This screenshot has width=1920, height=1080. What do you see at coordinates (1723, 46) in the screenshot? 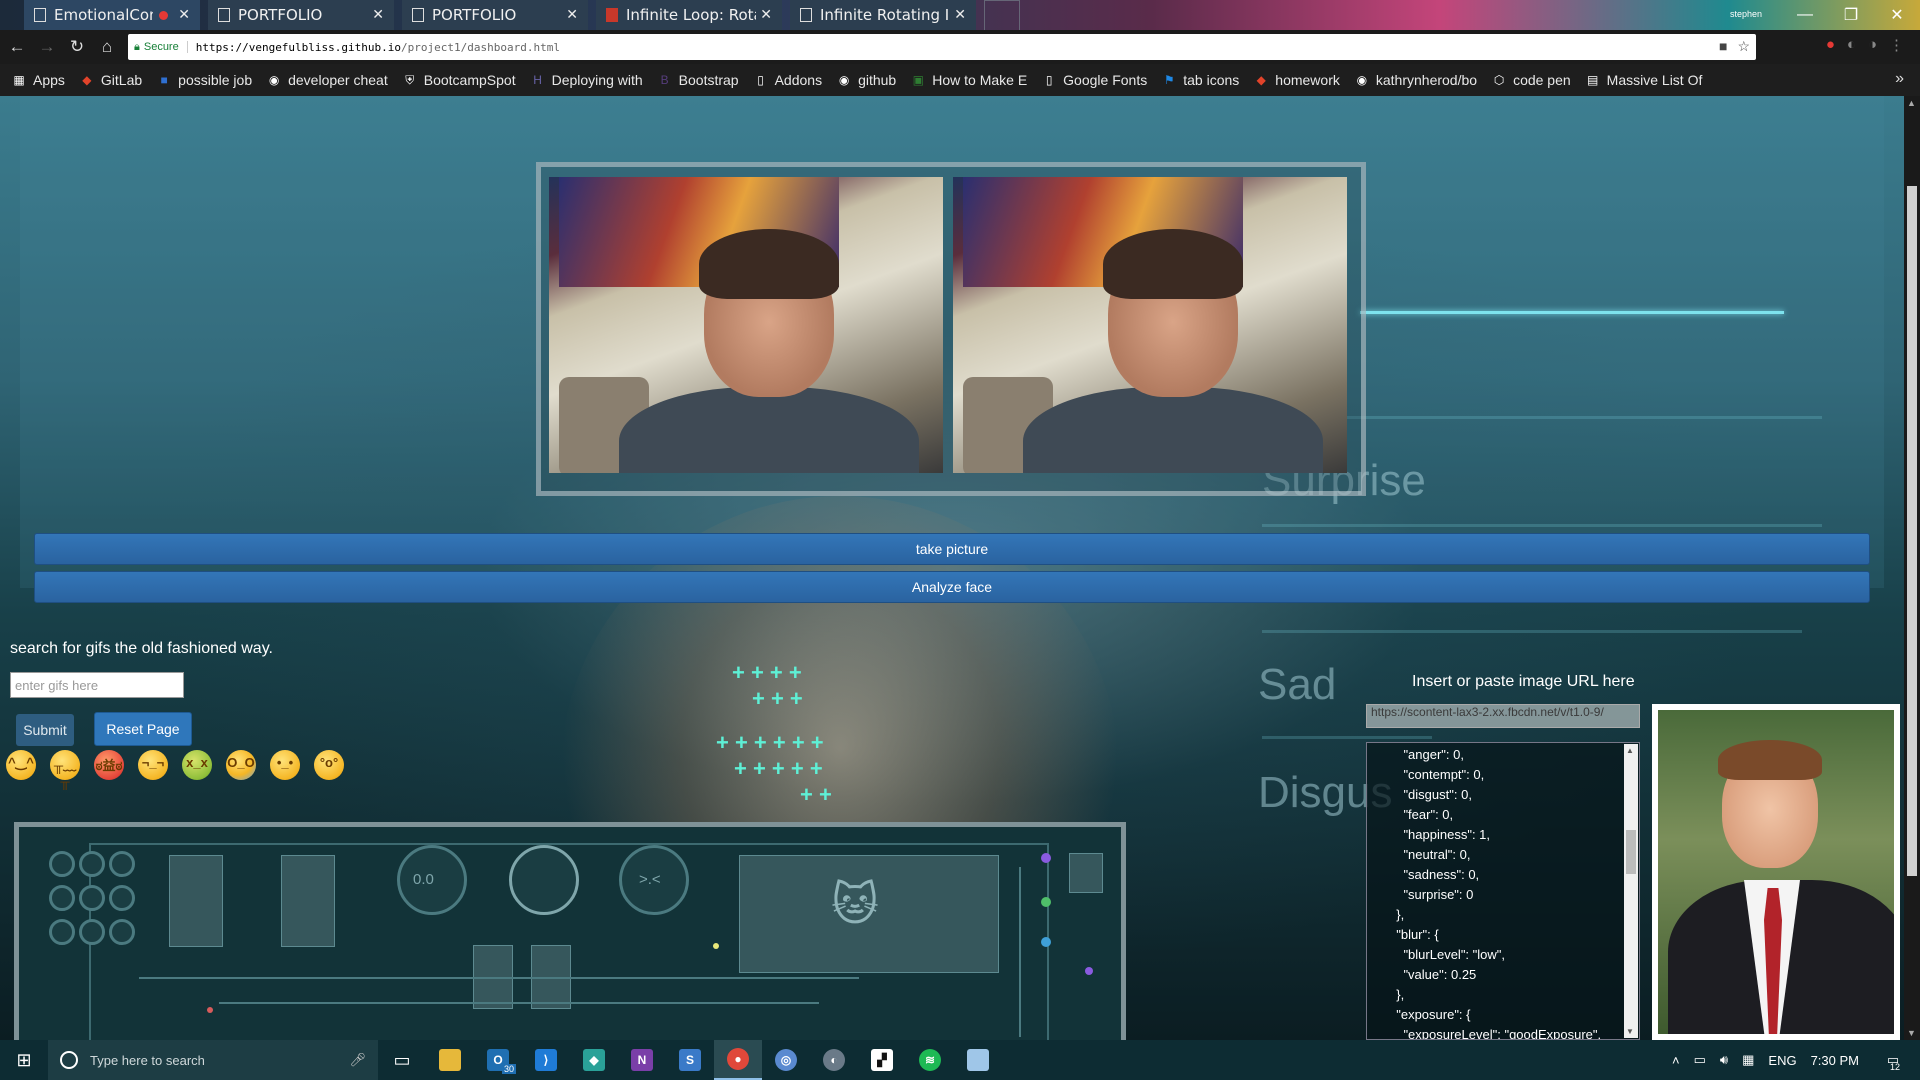
I see `camera-icon: ■` at bounding box center [1723, 46].